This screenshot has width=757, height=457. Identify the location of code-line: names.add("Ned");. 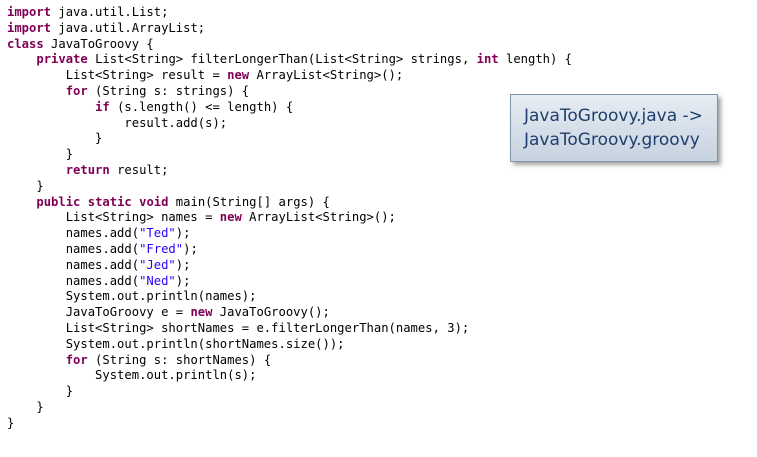
(289, 282).